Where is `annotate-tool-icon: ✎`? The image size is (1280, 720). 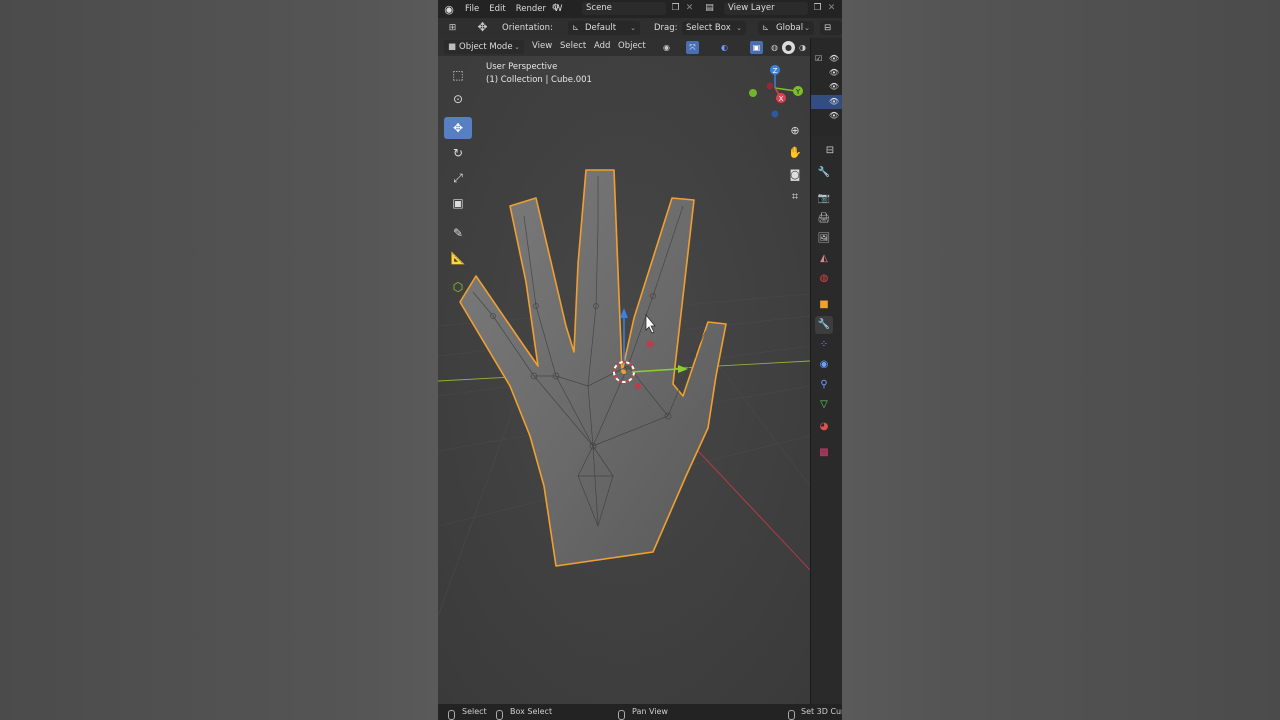
annotate-tool-icon: ✎ is located at coordinates (458, 233).